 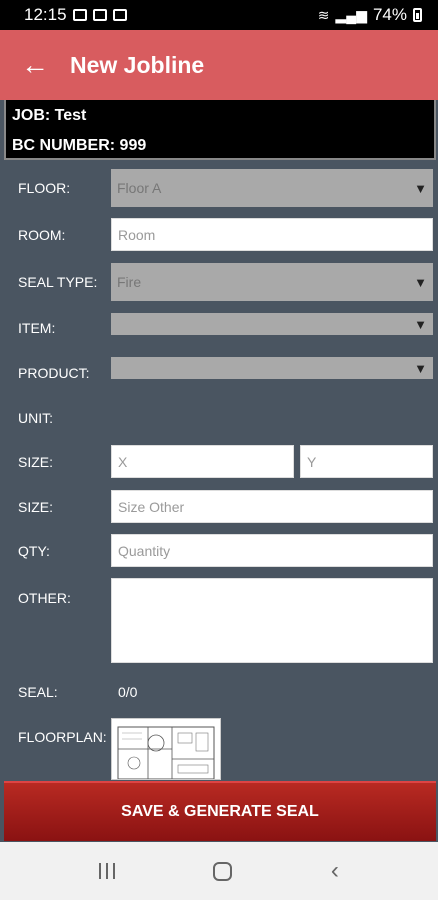 I want to click on other-textarea, so click(x=272, y=620).